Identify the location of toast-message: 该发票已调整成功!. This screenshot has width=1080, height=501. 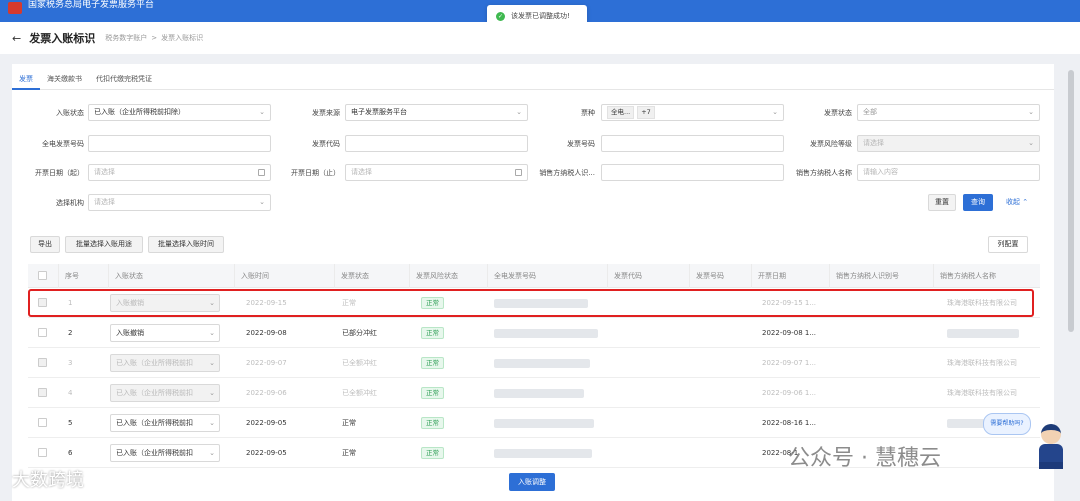
(540, 16).